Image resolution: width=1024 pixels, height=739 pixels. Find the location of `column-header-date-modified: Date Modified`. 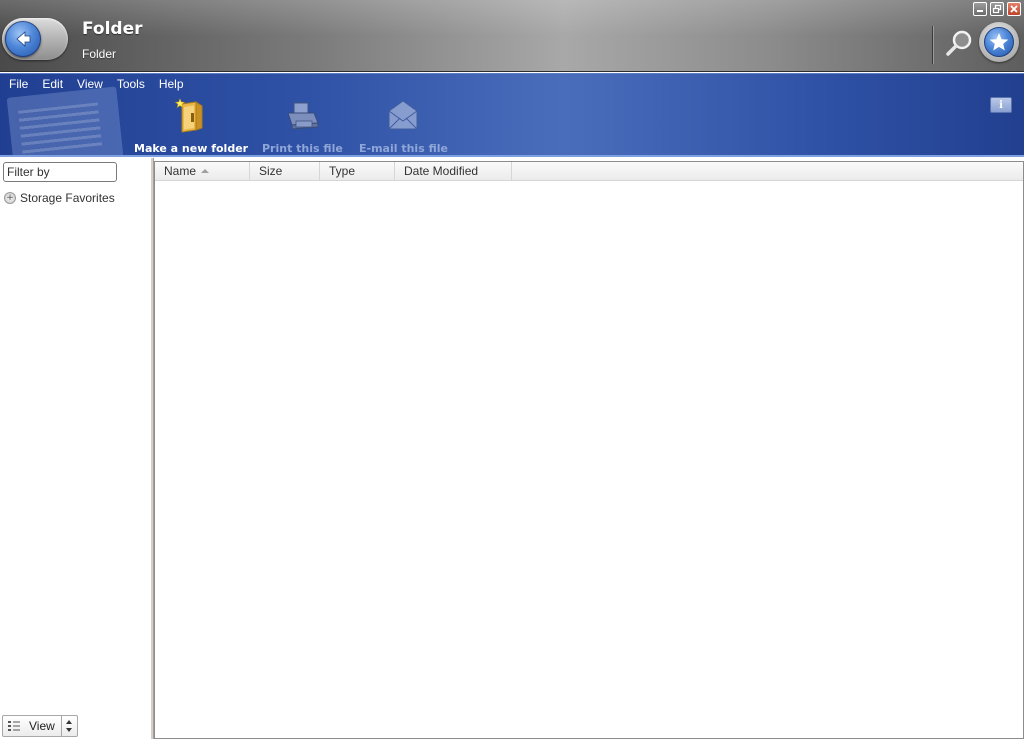

column-header-date-modified: Date Modified is located at coordinates (453, 171).